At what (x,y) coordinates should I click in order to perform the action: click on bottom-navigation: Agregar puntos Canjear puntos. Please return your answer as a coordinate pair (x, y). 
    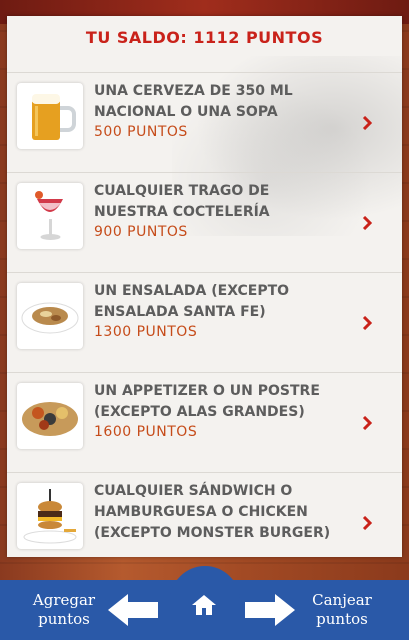
    Looking at the image, I should click on (204, 603).